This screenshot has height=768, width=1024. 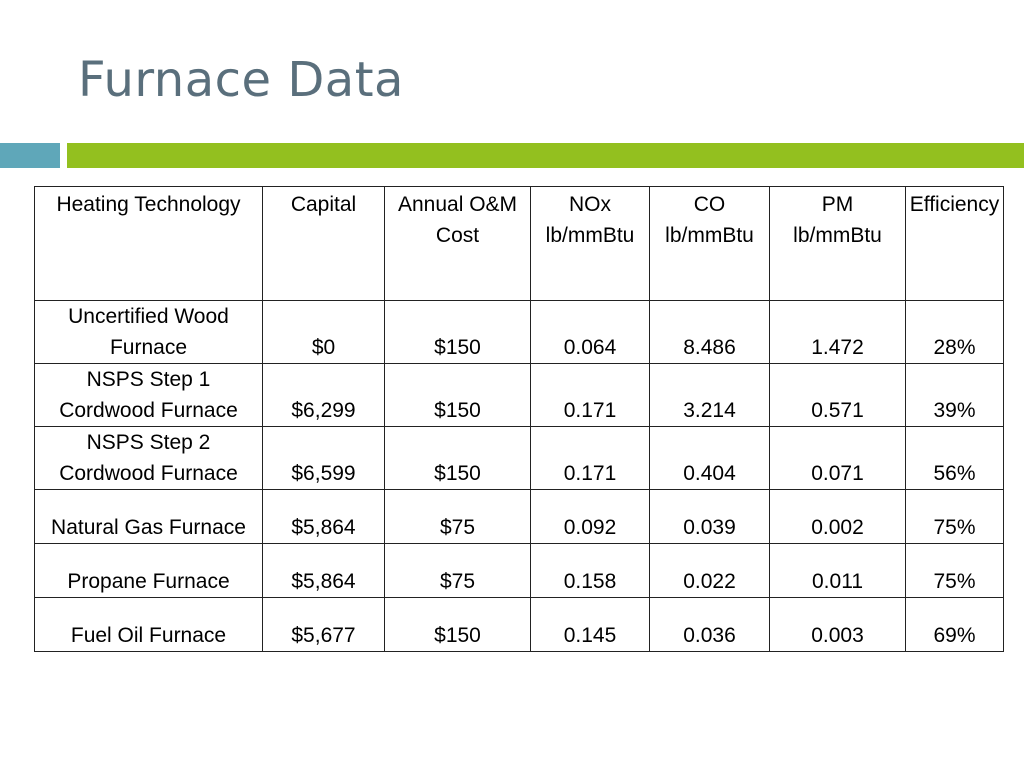 What do you see at coordinates (954, 624) in the screenshot?
I see `cell-efficiency: 69%` at bounding box center [954, 624].